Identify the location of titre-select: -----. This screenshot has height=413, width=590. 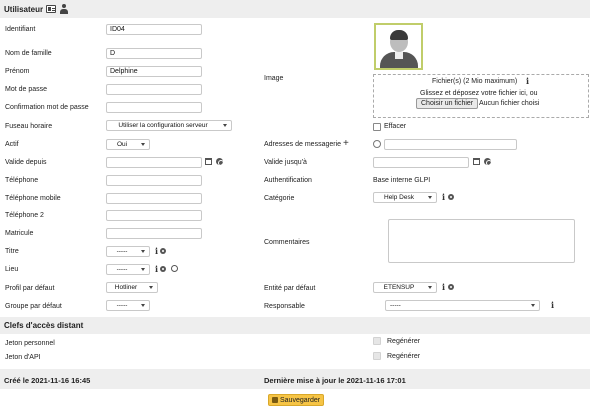
(128, 251).